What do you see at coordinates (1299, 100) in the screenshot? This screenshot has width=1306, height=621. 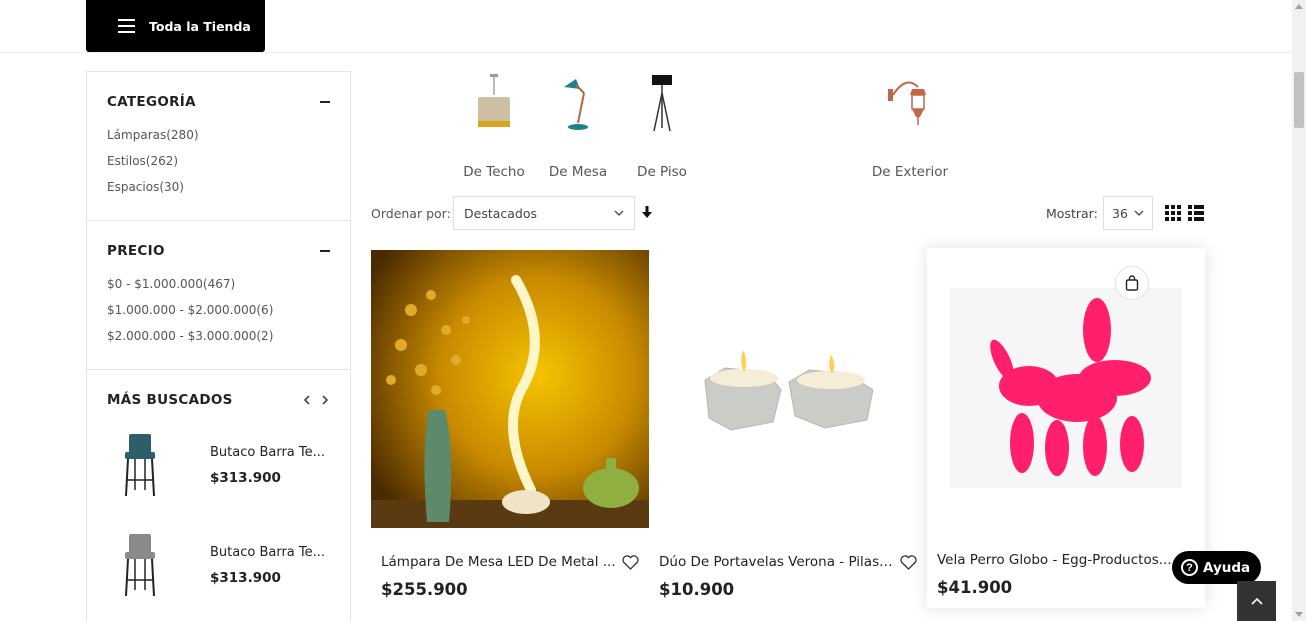 I see `scrollbar-thumb` at bounding box center [1299, 100].